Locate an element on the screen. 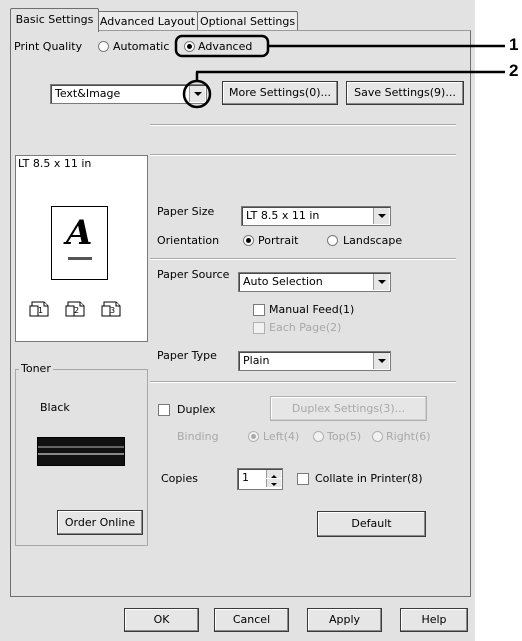 The width and height of the screenshot is (522, 641). tab-basic-settings: Basic Settings is located at coordinates (54, 20).